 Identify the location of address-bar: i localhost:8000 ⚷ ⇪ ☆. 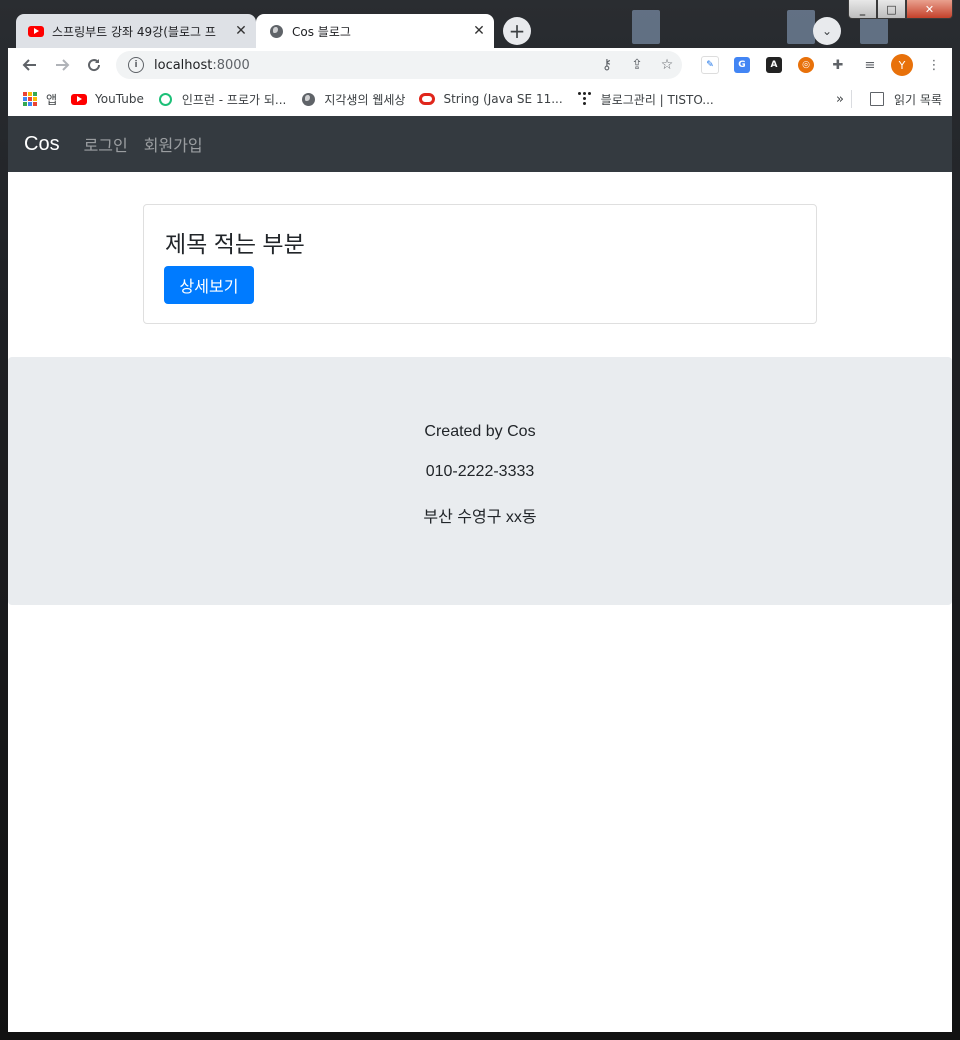
(399, 65).